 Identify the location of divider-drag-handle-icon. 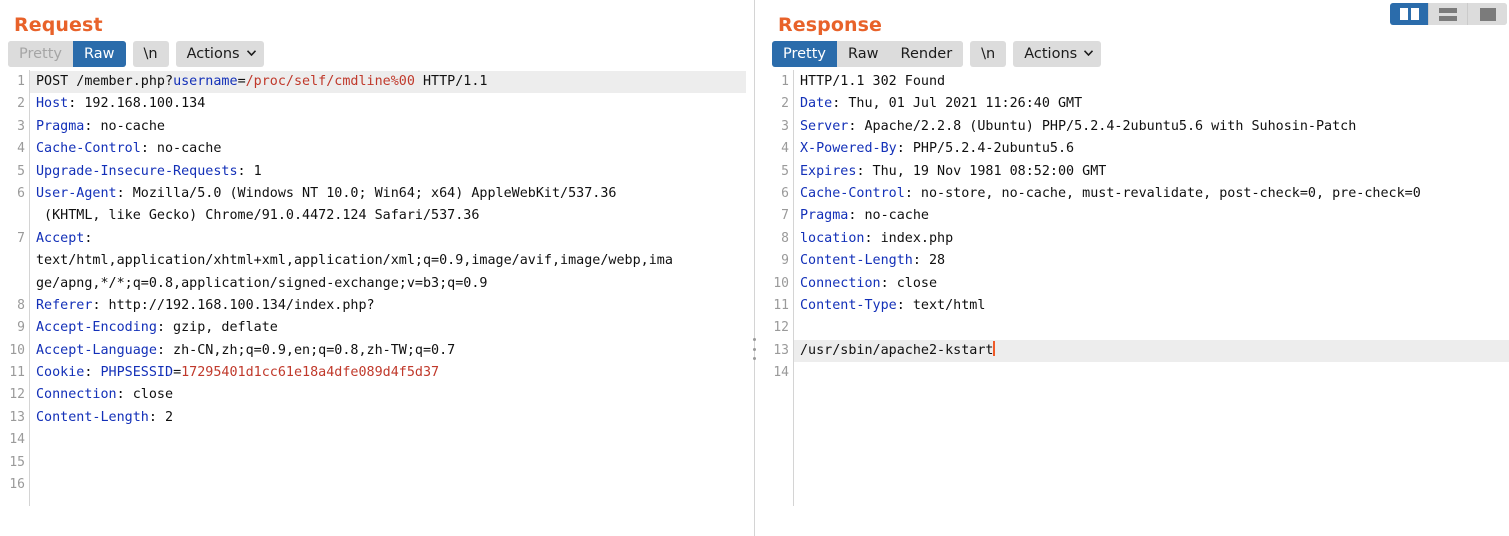
(754, 349).